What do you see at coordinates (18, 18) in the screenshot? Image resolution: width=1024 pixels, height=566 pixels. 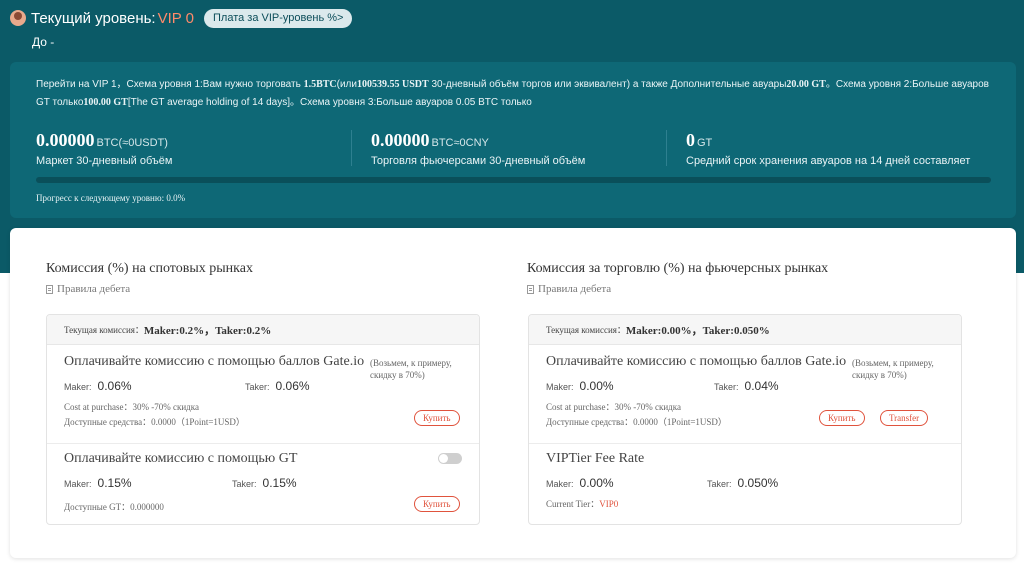 I see `avatar-icon` at bounding box center [18, 18].